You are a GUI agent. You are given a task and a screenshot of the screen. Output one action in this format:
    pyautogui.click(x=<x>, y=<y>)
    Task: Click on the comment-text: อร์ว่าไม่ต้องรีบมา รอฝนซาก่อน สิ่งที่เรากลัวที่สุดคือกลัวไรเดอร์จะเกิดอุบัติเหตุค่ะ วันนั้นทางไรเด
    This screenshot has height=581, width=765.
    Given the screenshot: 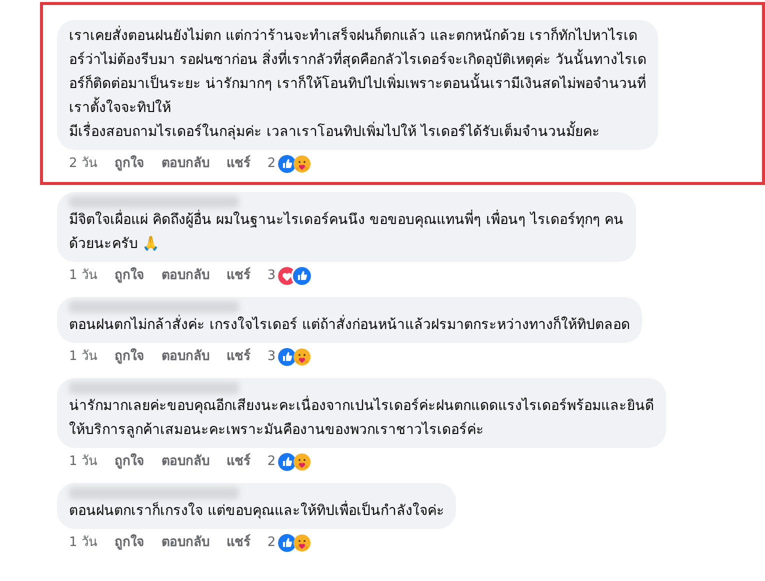 What is the action you would take?
    pyautogui.click(x=357, y=60)
    